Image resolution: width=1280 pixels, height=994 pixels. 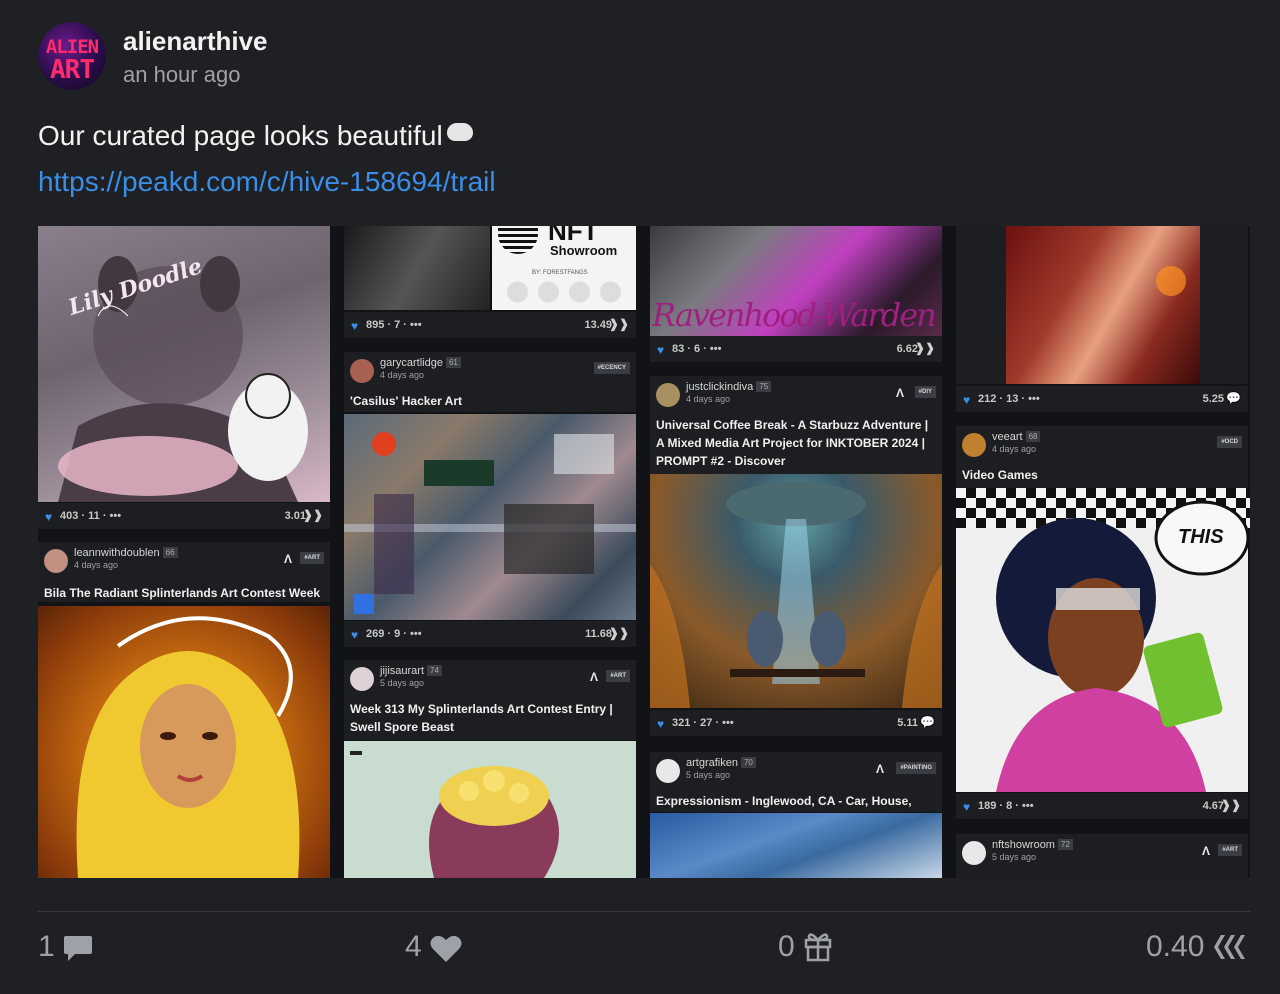 I want to click on card-author-name: justclickindiva, so click(x=719, y=387).